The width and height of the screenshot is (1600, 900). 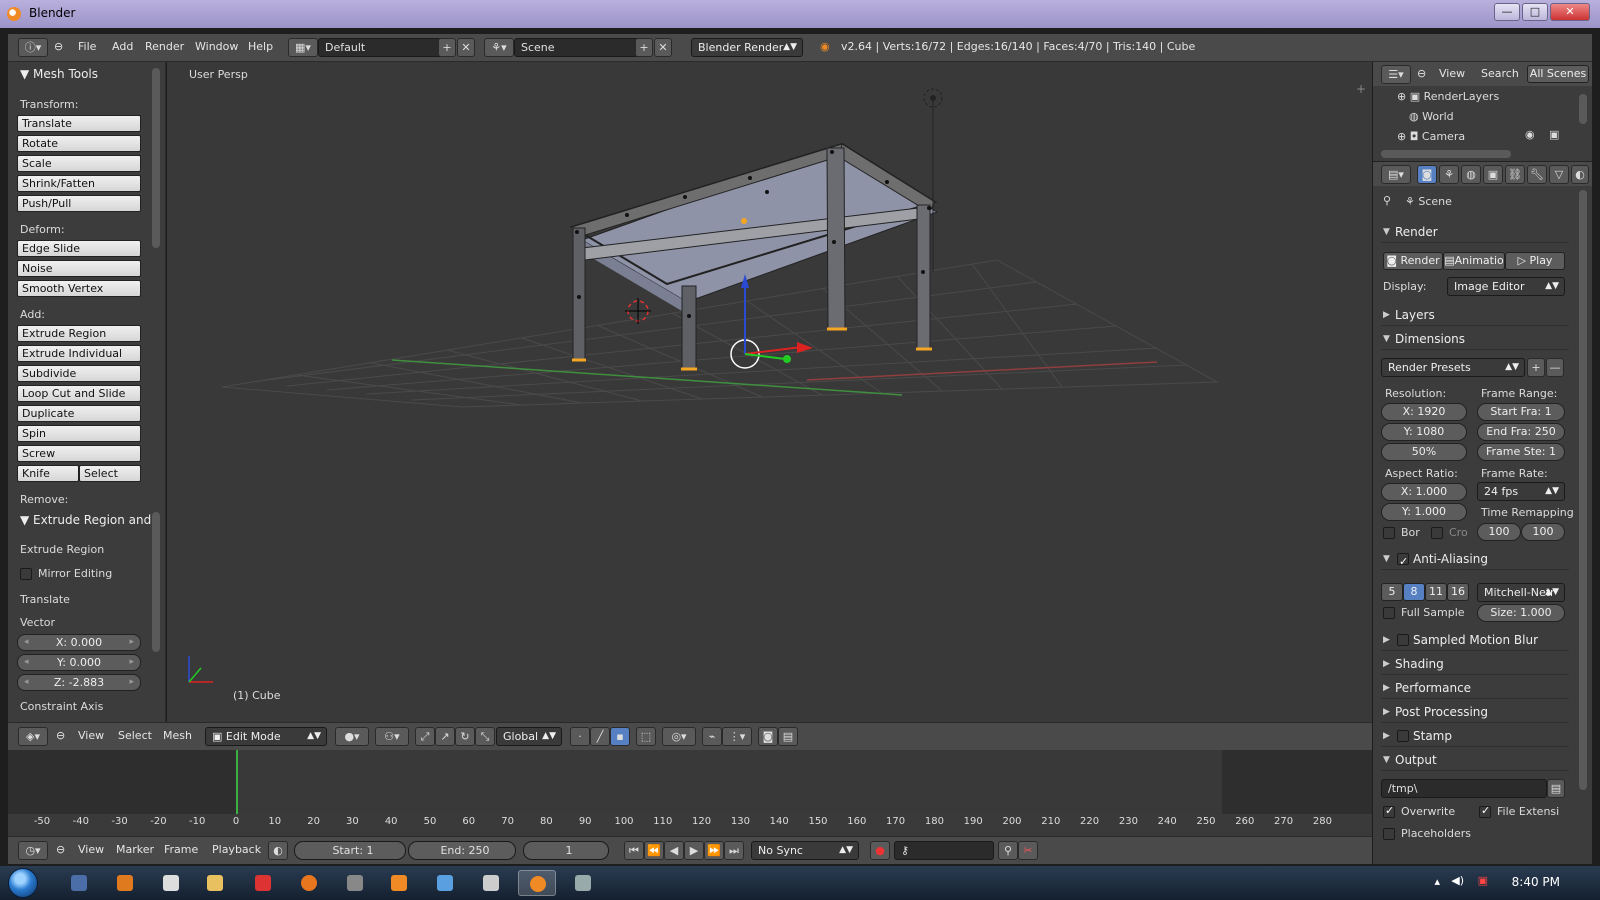 What do you see at coordinates (164, 46) in the screenshot?
I see `menu-render: Render` at bounding box center [164, 46].